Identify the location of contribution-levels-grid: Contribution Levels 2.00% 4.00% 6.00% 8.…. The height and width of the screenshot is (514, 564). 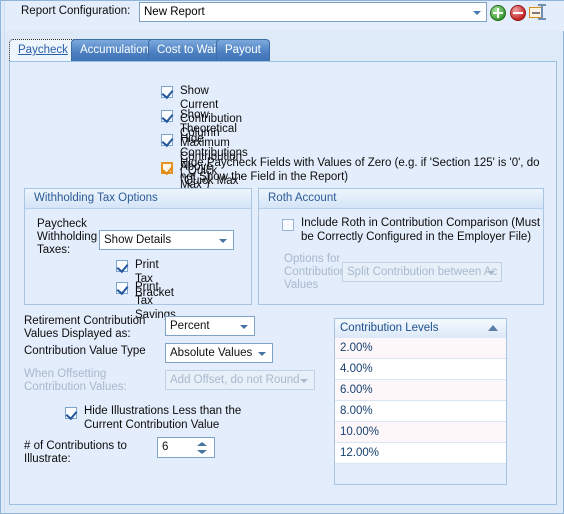
(420, 401).